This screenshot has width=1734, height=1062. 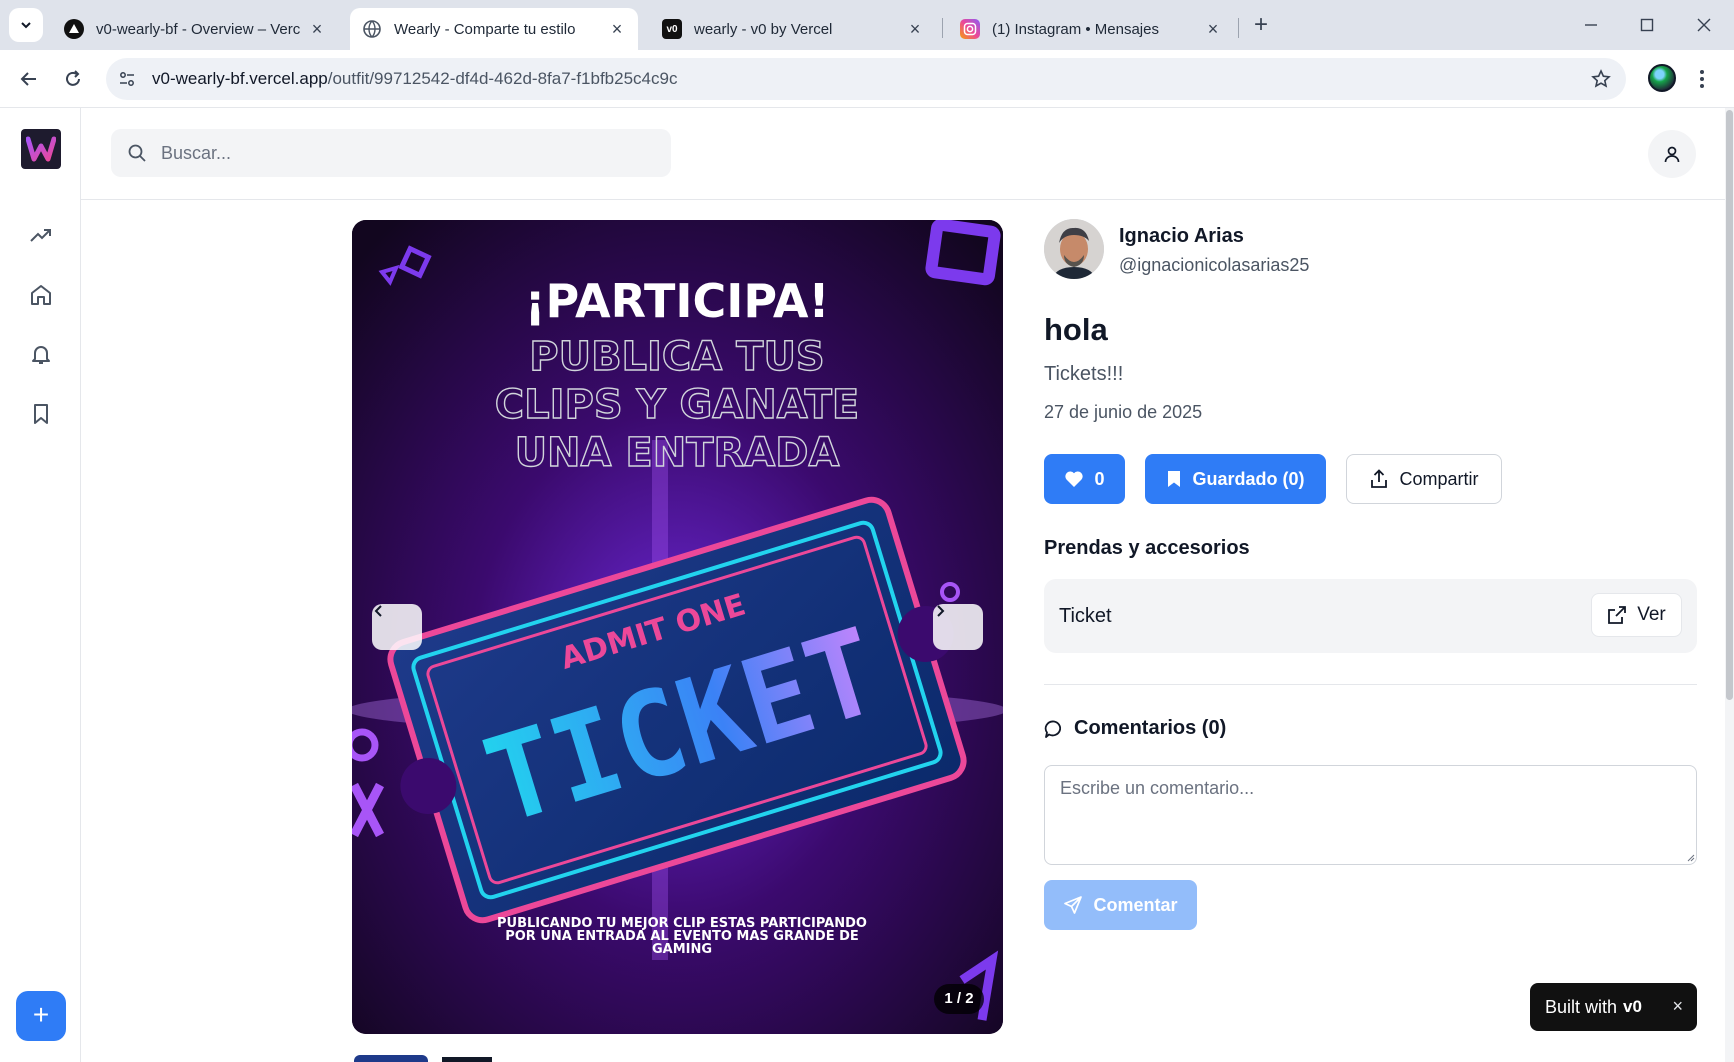 I want to click on minimize-button, so click(x=1591, y=25).